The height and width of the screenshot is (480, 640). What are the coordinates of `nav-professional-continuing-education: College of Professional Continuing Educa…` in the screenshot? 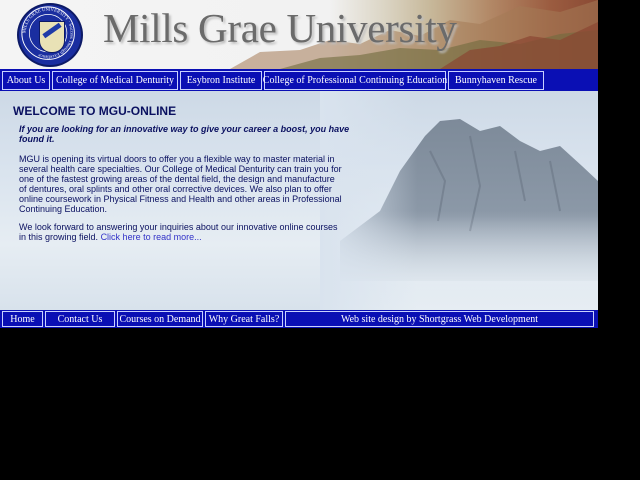 It's located at (355, 80).